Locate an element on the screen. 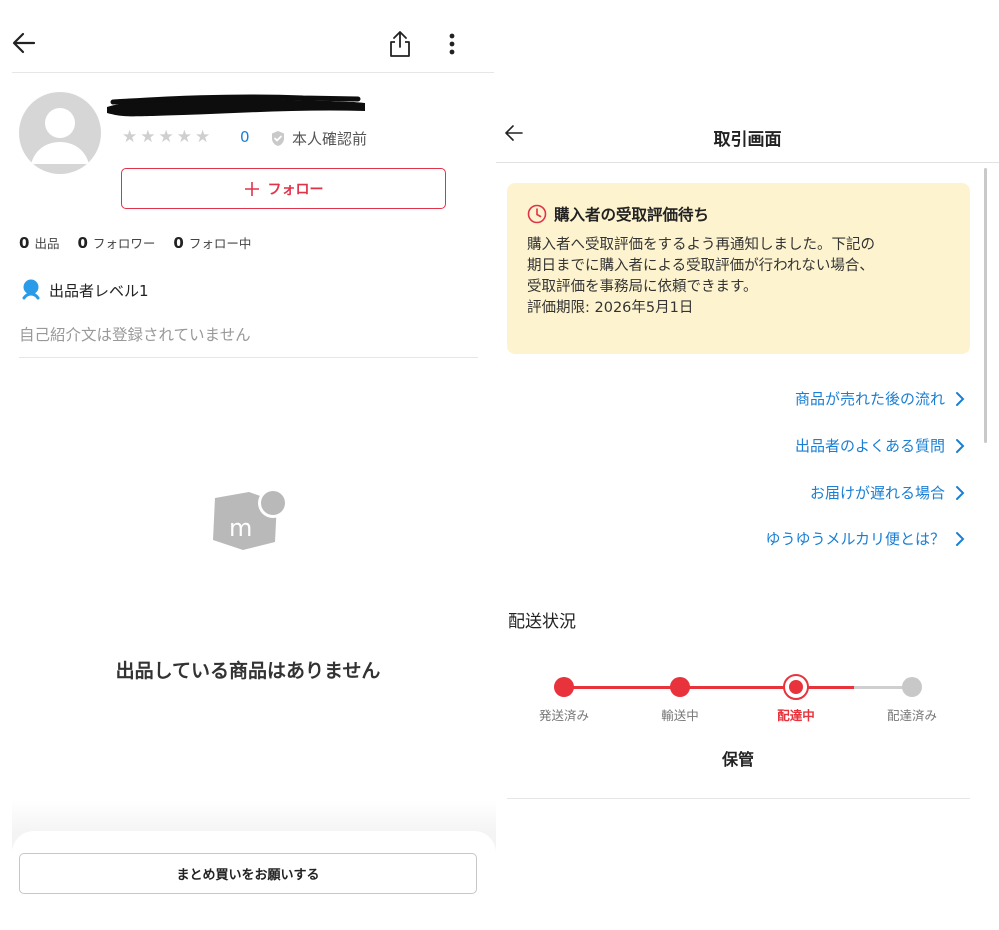 This screenshot has width=999, height=930. bundle-request-button: まとめ買いをお願いする is located at coordinates (248, 873).